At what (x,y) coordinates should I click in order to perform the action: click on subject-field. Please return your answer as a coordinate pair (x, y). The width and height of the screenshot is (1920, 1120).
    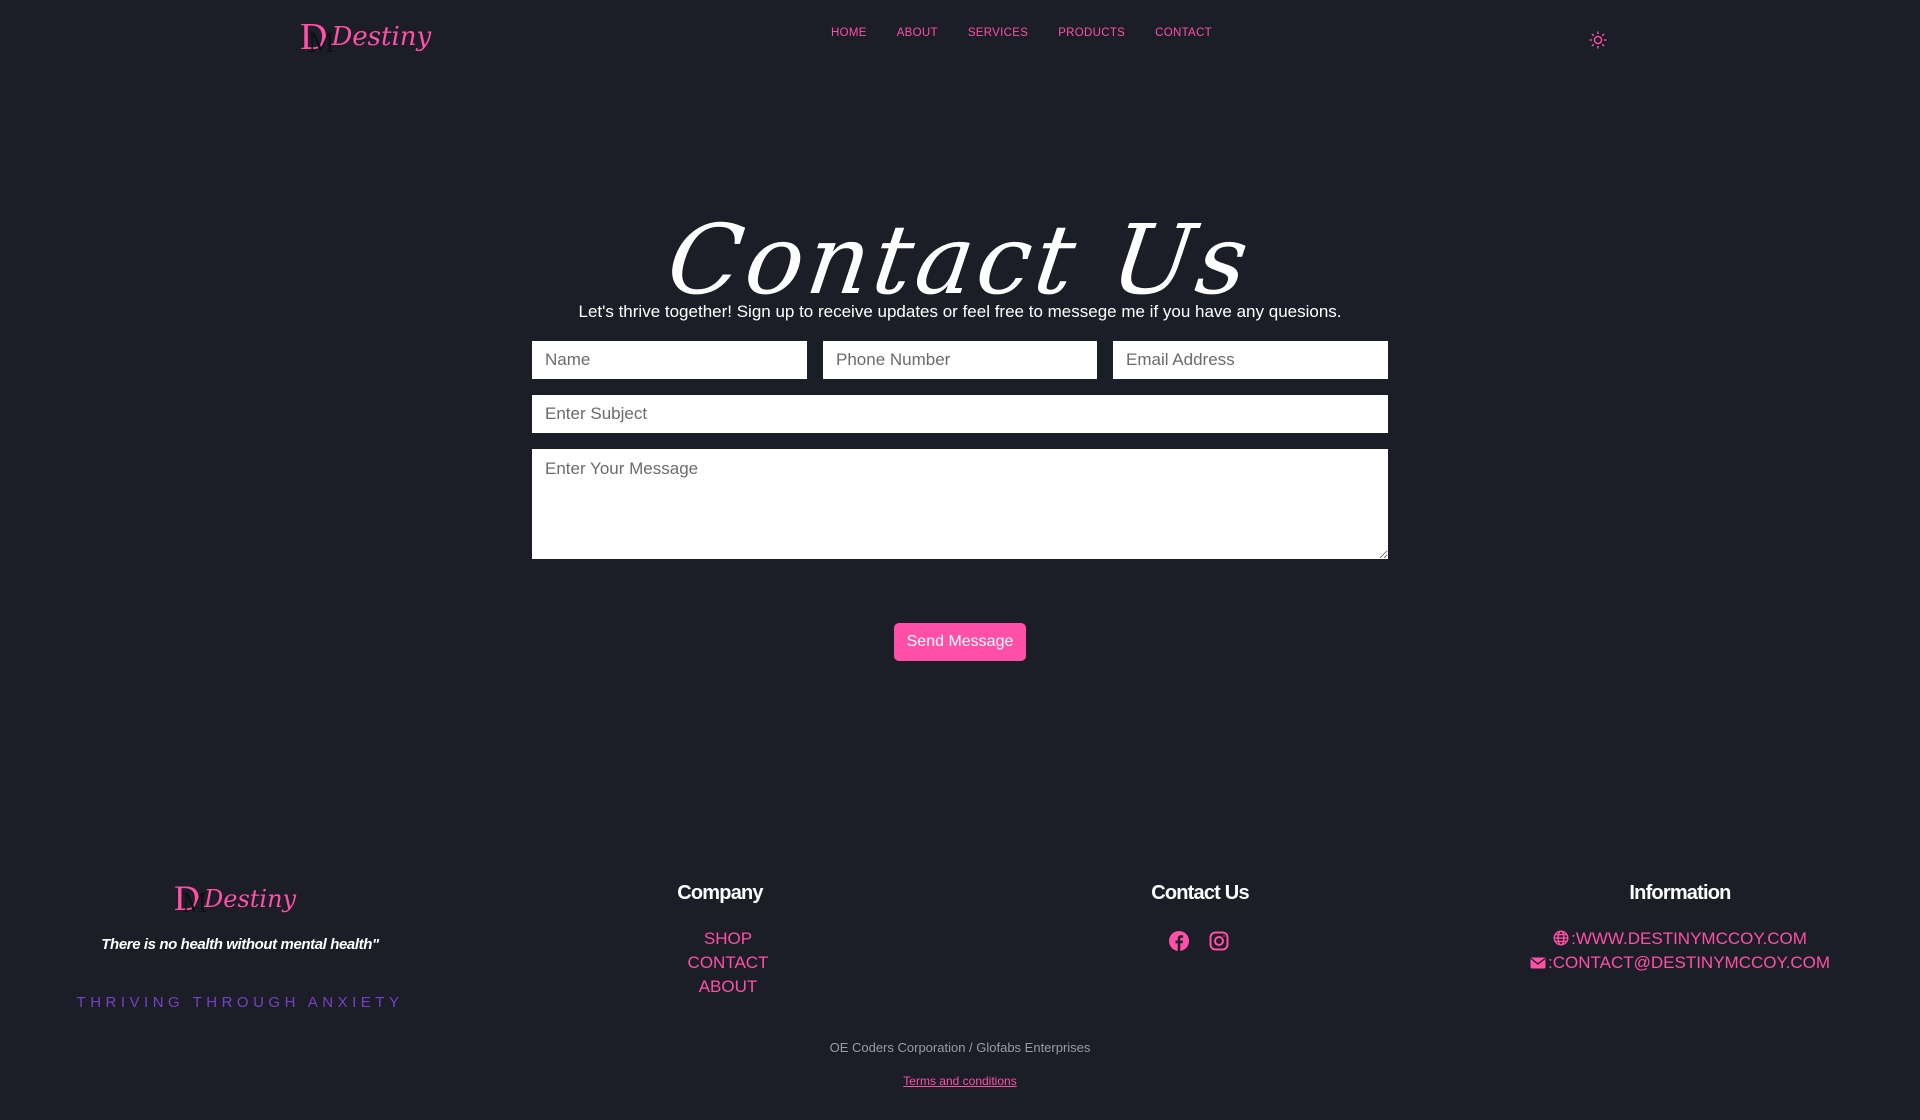
    Looking at the image, I should click on (960, 414).